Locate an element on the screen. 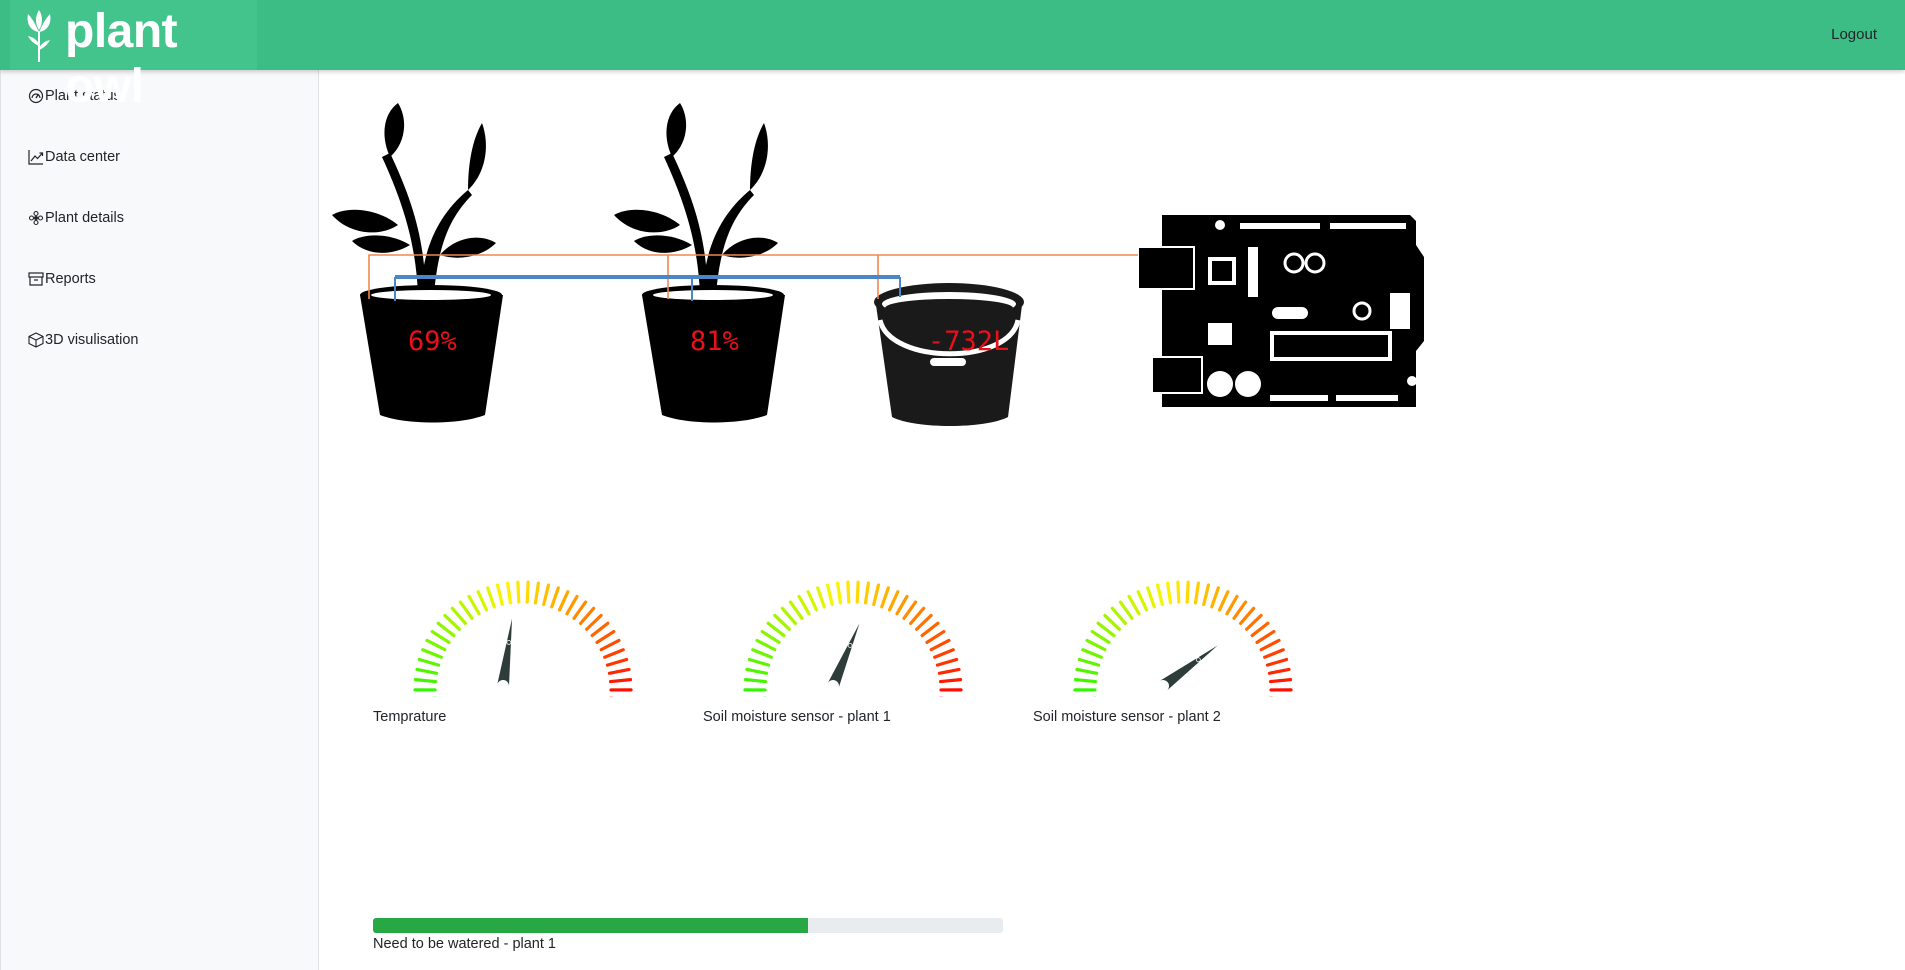 The height and width of the screenshot is (970, 1905). top-navbar: plant owl Logout is located at coordinates (952, 56).